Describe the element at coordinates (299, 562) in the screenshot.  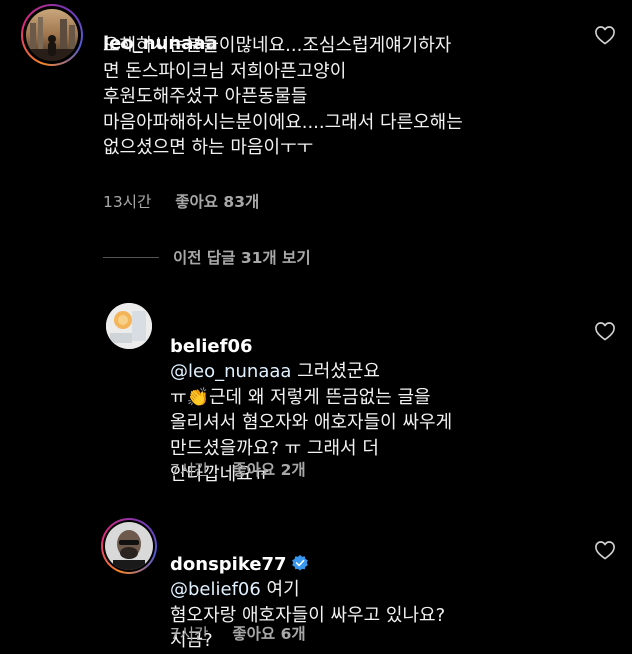
I see `verified-badge-icon` at that location.